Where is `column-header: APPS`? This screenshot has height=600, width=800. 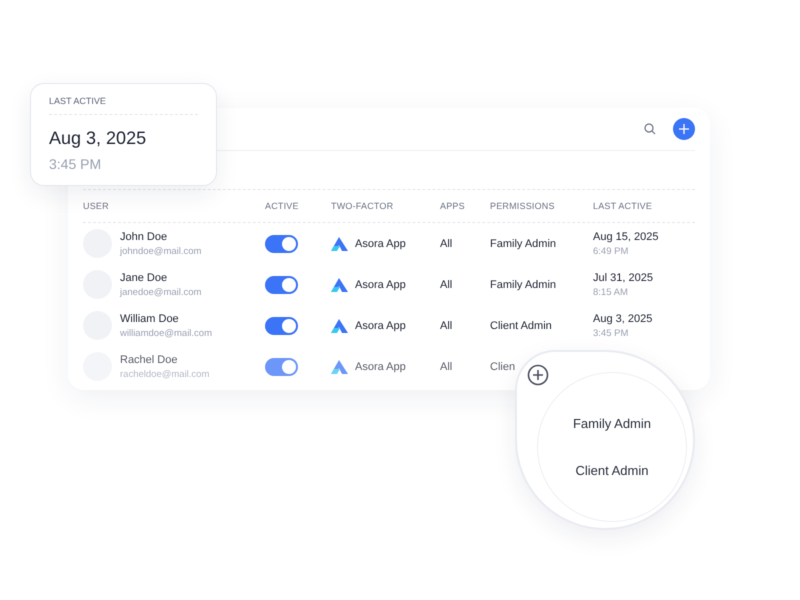
column-header: APPS is located at coordinates (453, 206).